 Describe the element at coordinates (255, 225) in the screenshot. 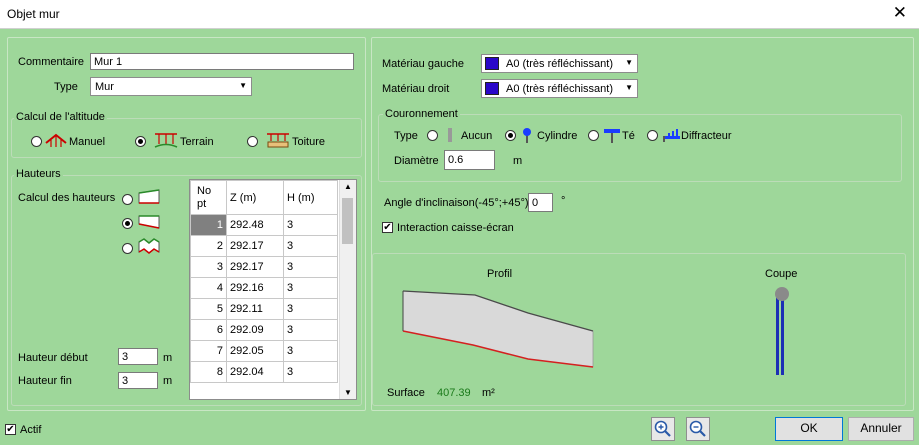

I see `z-cell: 292.48` at that location.